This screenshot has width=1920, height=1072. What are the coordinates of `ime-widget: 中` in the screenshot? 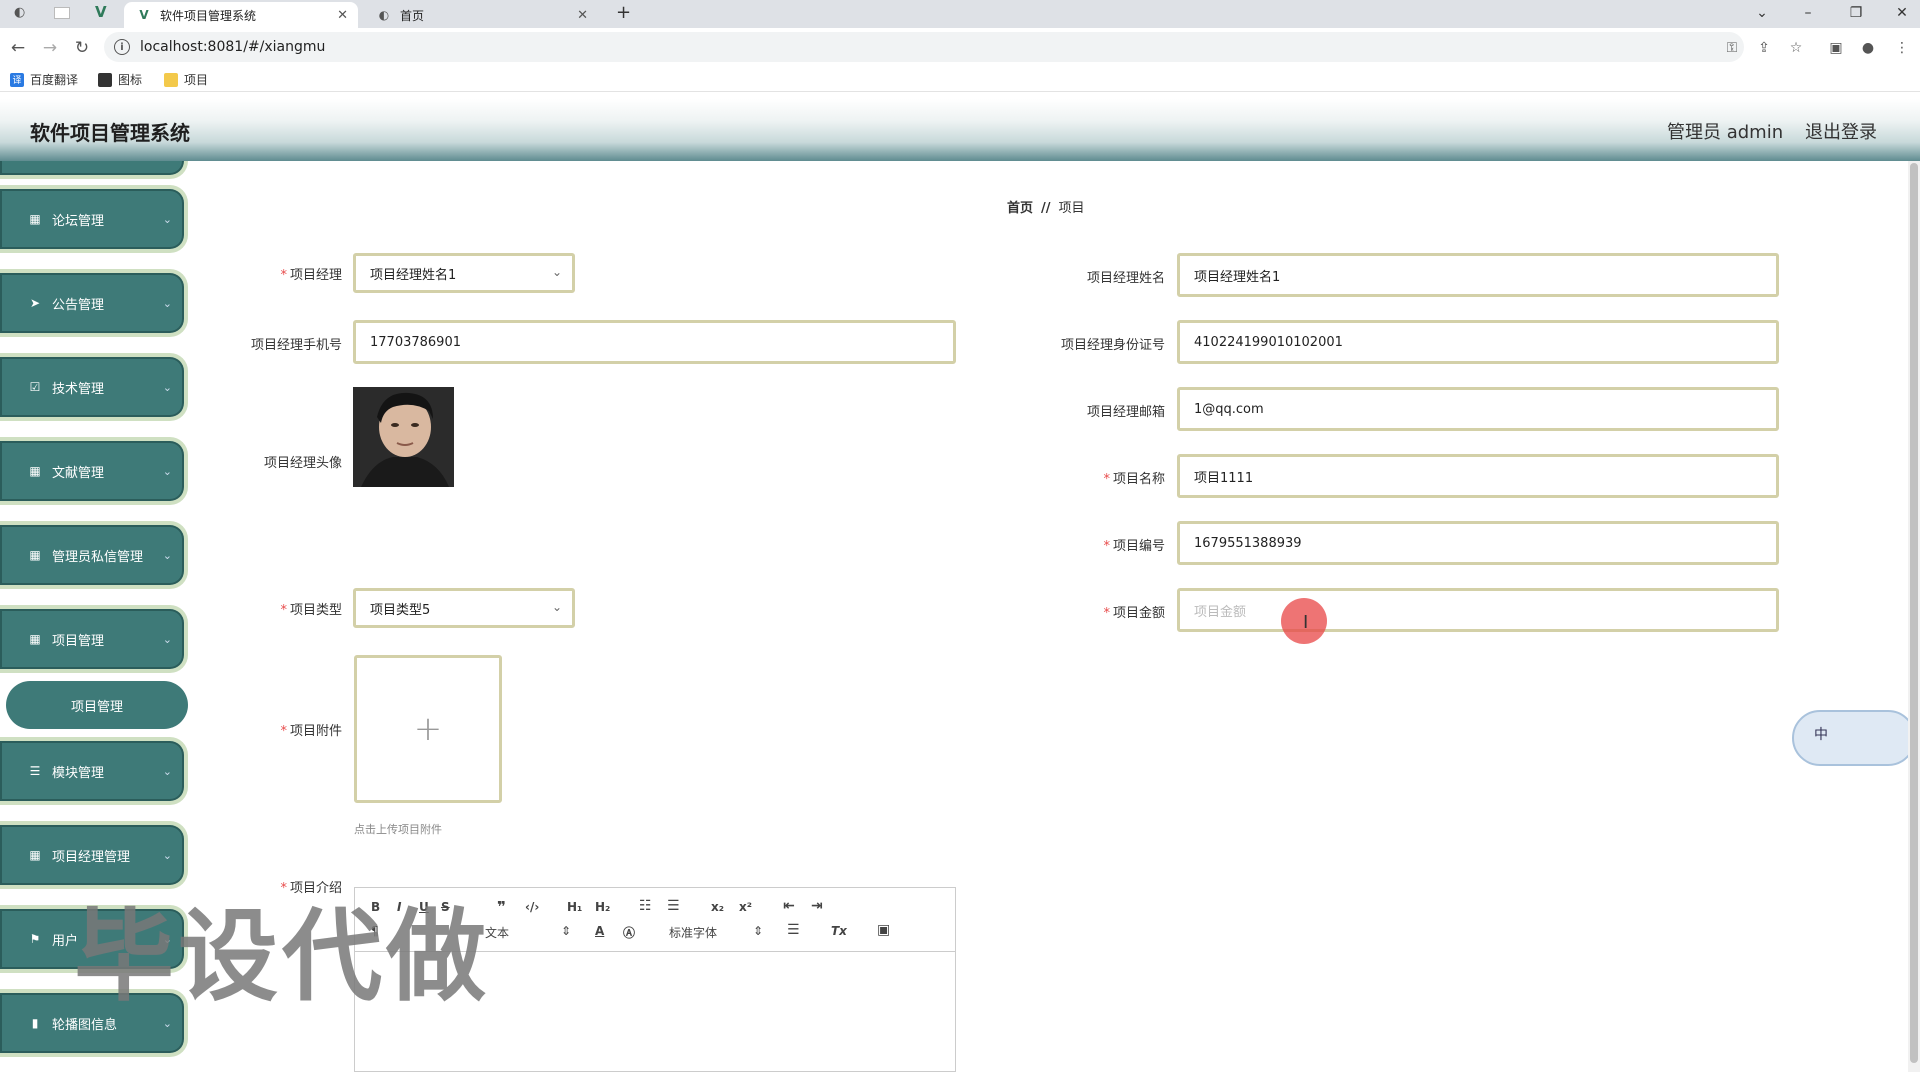 It's located at (1854, 738).